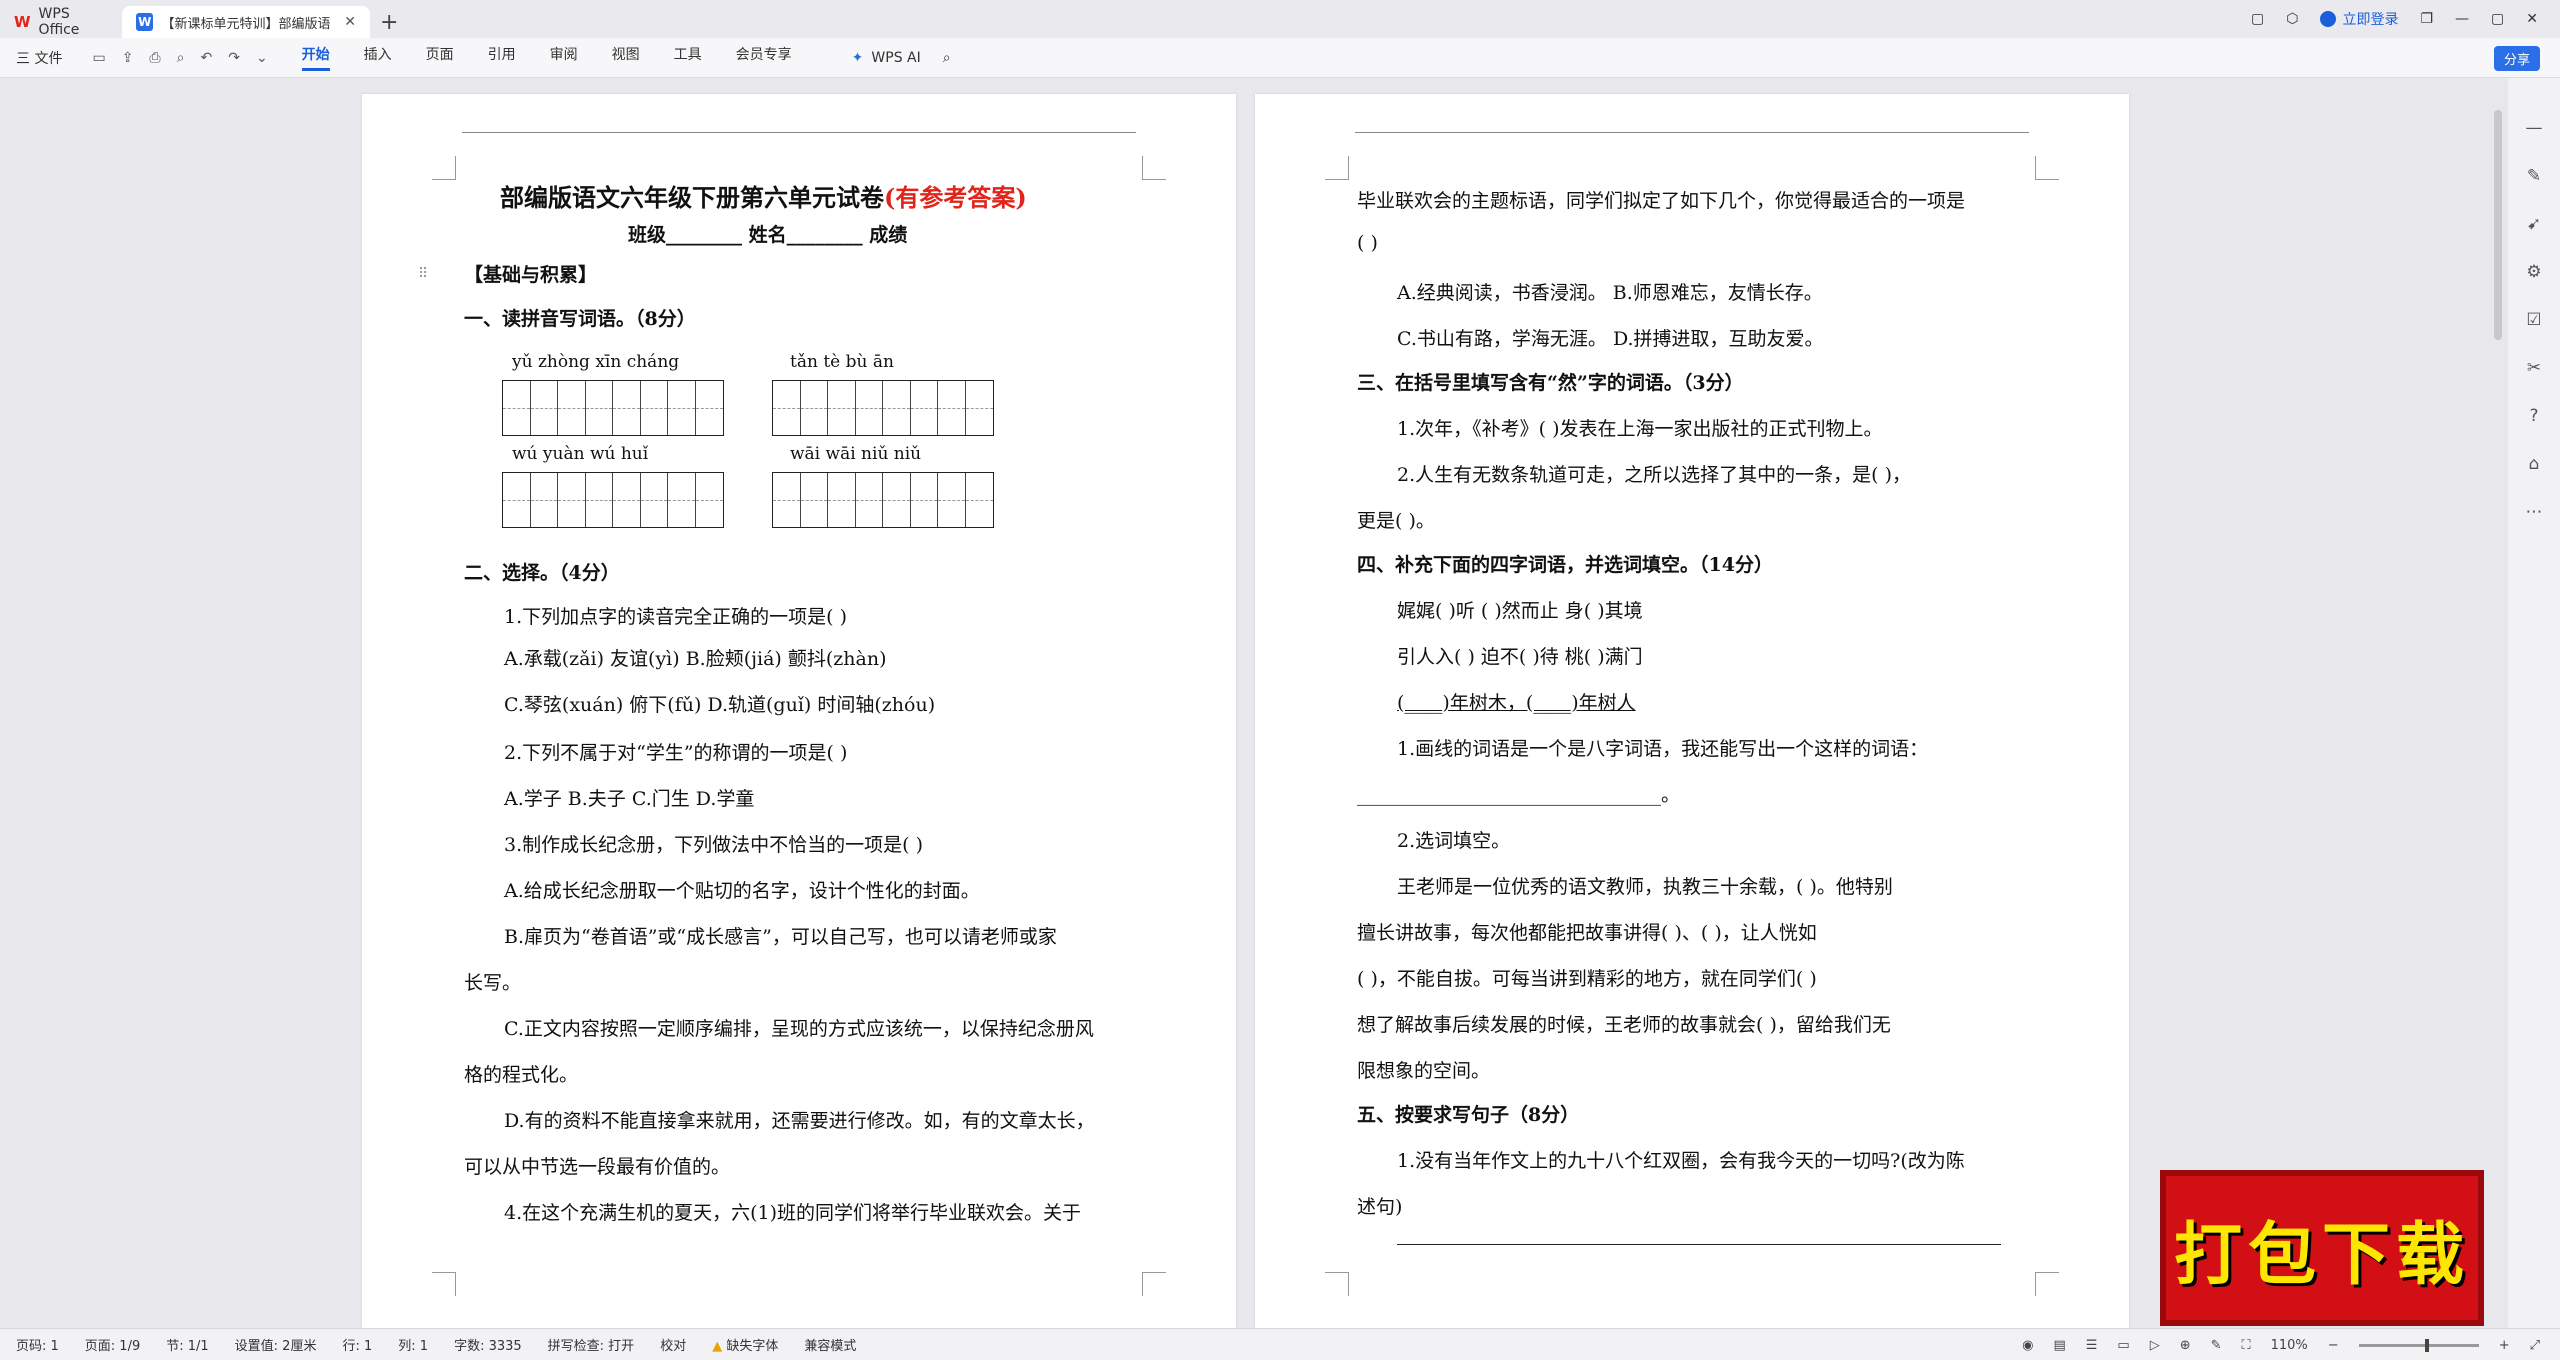 This screenshot has height=1360, width=2560. What do you see at coordinates (2535, 1345) in the screenshot?
I see `fullscreen-icon: ⤢` at bounding box center [2535, 1345].